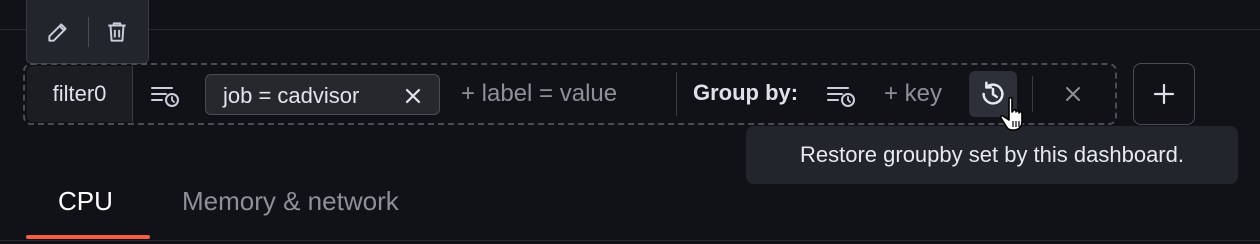 This screenshot has width=1260, height=244. I want to click on delete-button, so click(117, 32).